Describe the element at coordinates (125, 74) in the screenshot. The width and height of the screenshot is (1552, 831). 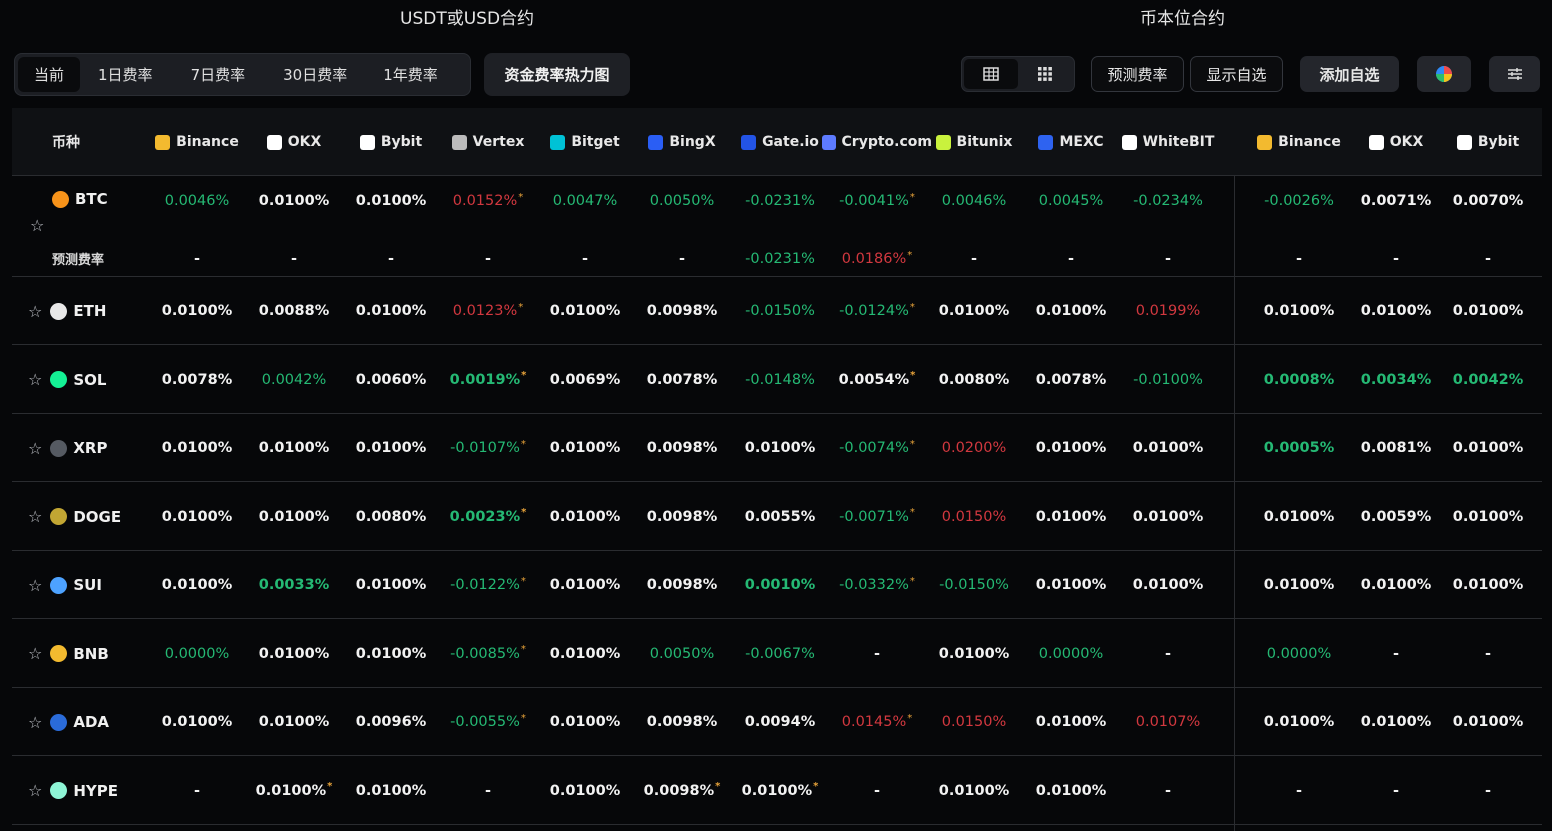
I see `tab-1d: 1日费率` at that location.